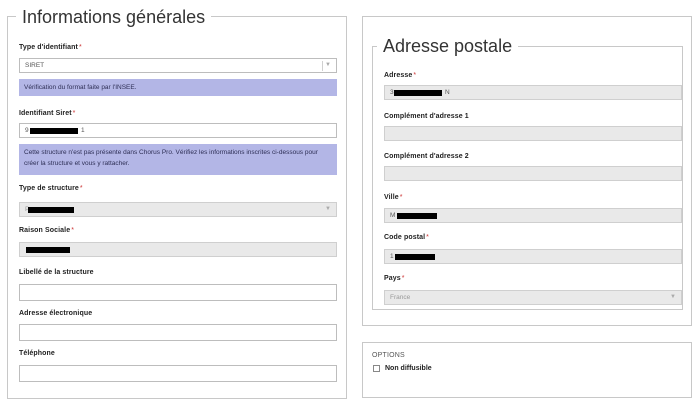 The height and width of the screenshot is (415, 698). What do you see at coordinates (533, 215) in the screenshot?
I see `city-input: M` at bounding box center [533, 215].